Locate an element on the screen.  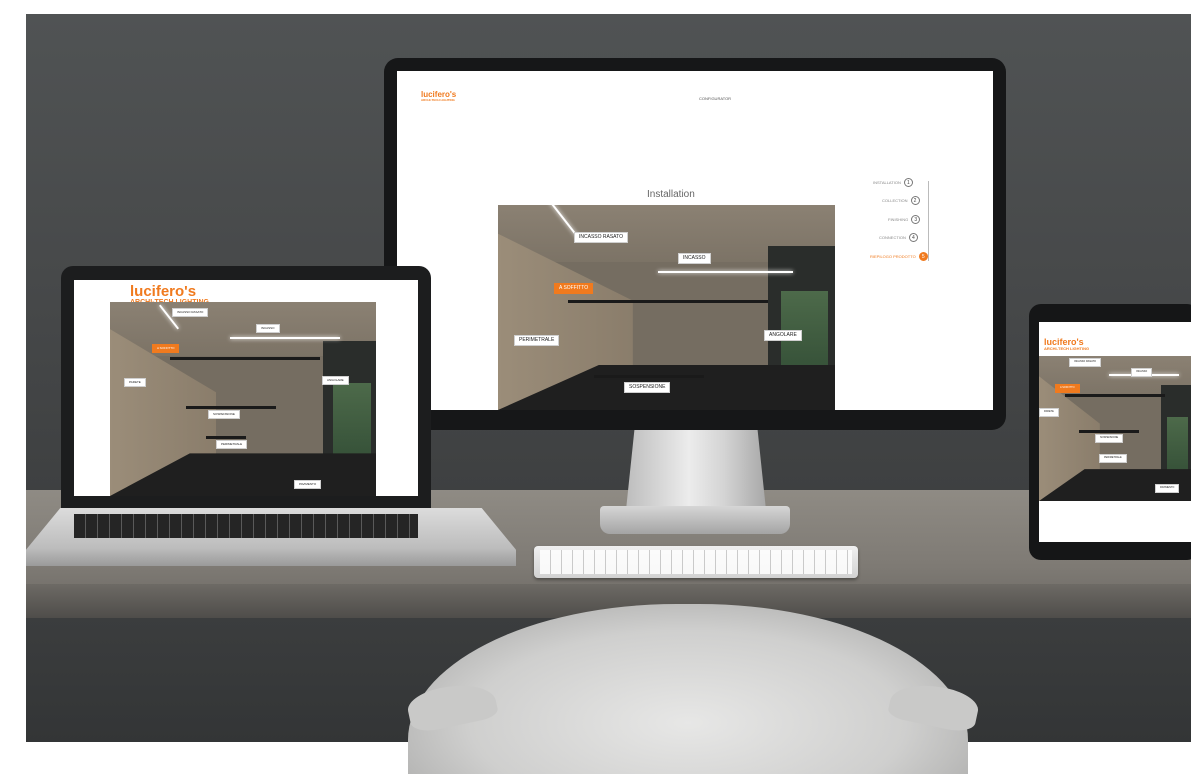
monitor-logo-tagline: ARCHI-TECH LIGHTING is located at coordinates (438, 100).